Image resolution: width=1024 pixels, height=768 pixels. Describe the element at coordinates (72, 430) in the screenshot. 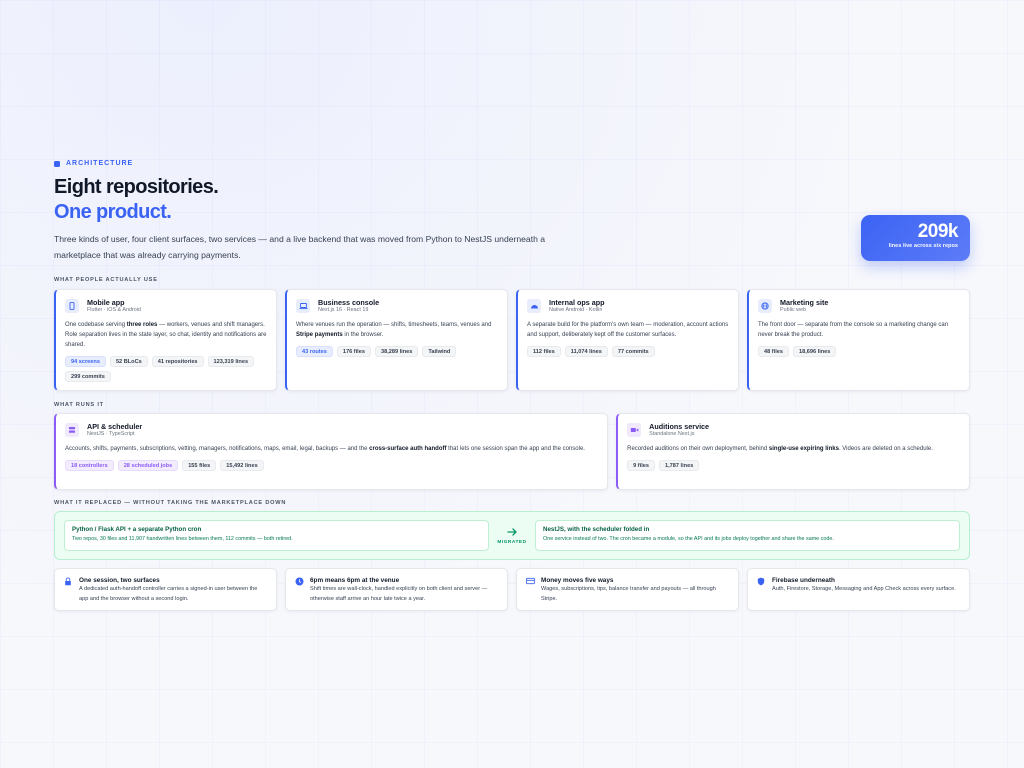

I see `server-icon` at that location.